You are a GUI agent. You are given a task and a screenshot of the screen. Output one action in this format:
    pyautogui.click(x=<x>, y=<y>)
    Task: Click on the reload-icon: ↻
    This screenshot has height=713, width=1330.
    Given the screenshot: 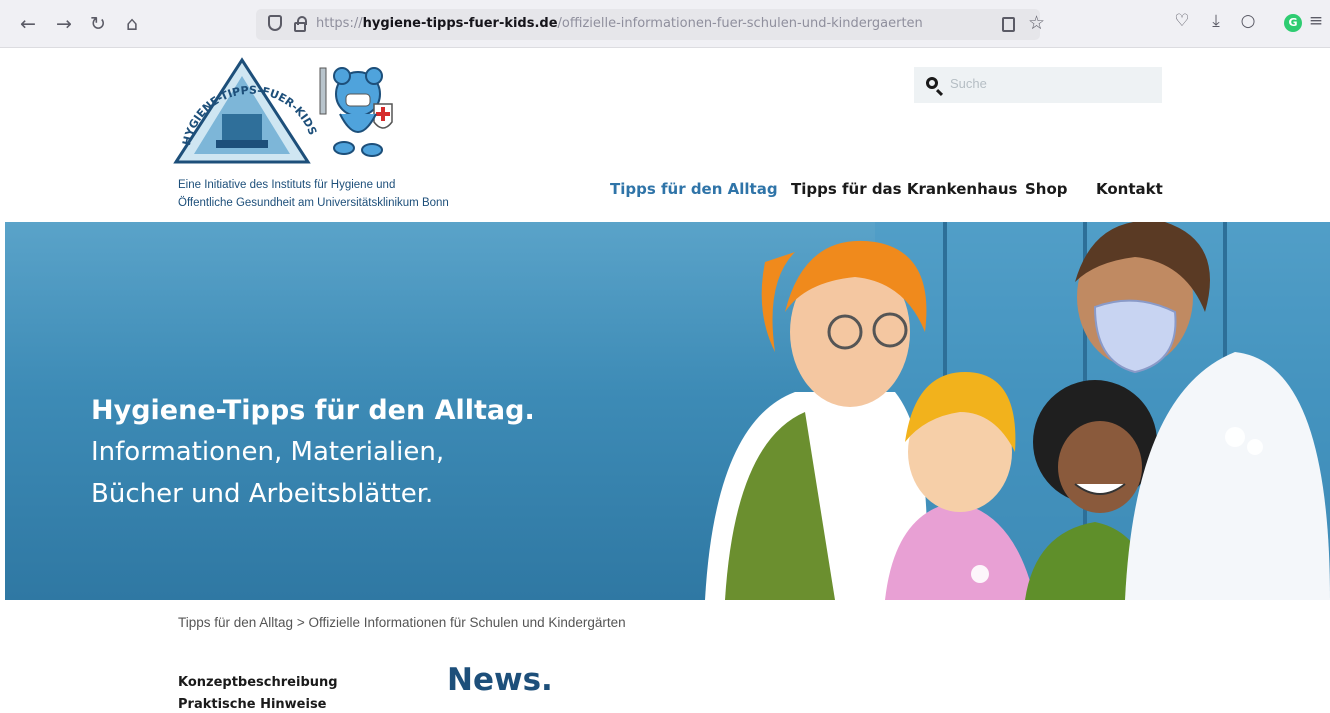 What is the action you would take?
    pyautogui.click(x=98, y=24)
    